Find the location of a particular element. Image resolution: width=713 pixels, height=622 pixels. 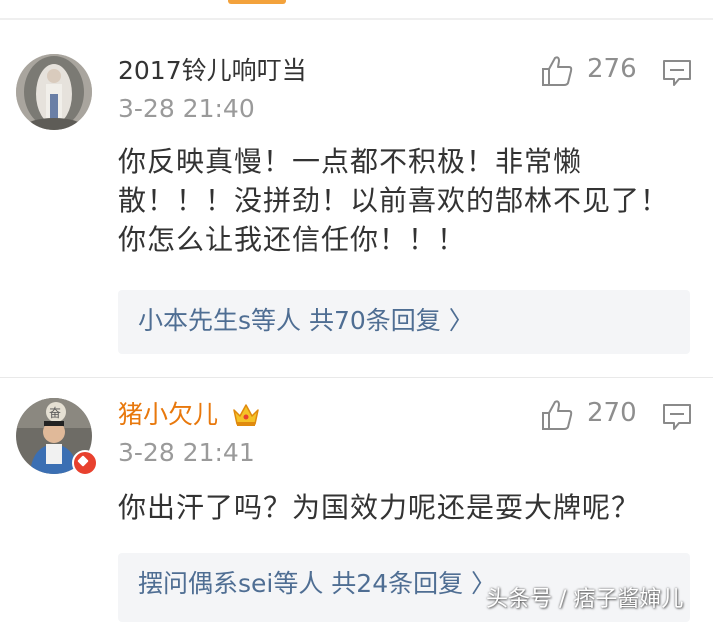

comment-line: 你反映真慢！一点都不积极！非常懒 is located at coordinates (350, 161).